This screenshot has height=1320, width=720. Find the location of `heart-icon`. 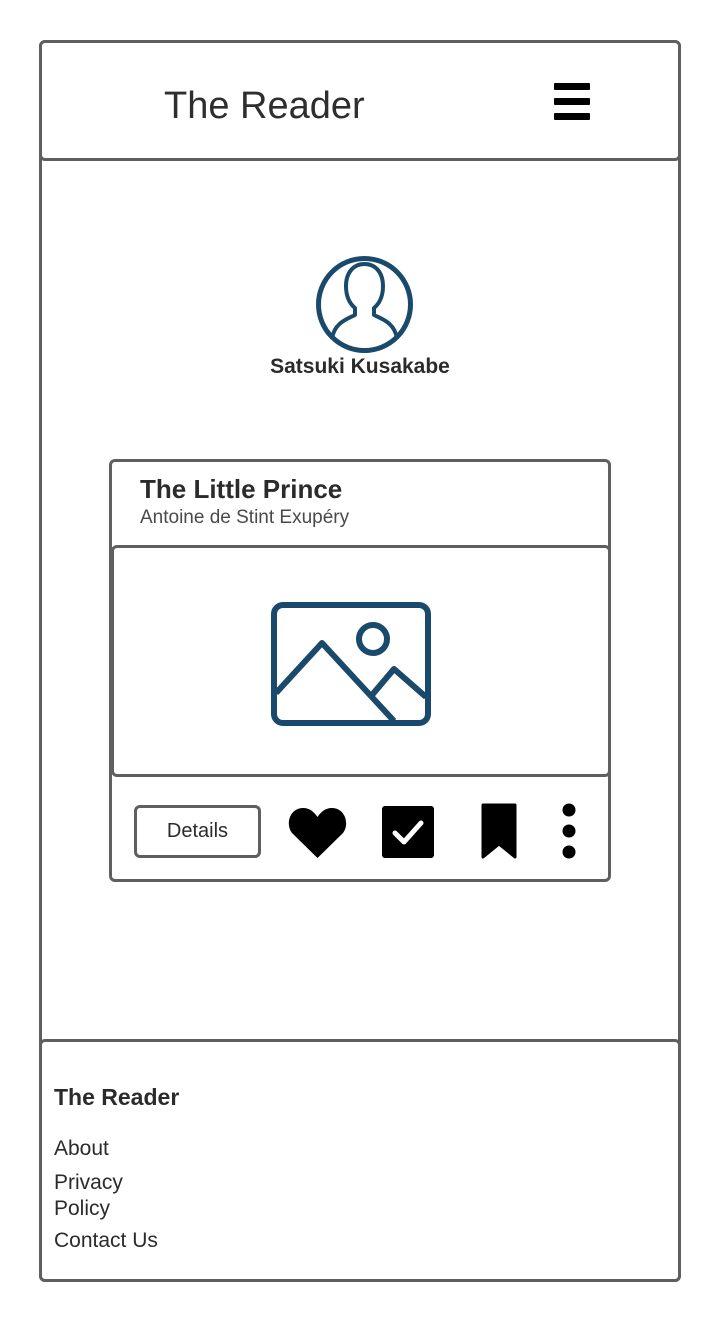

heart-icon is located at coordinates (317, 832).